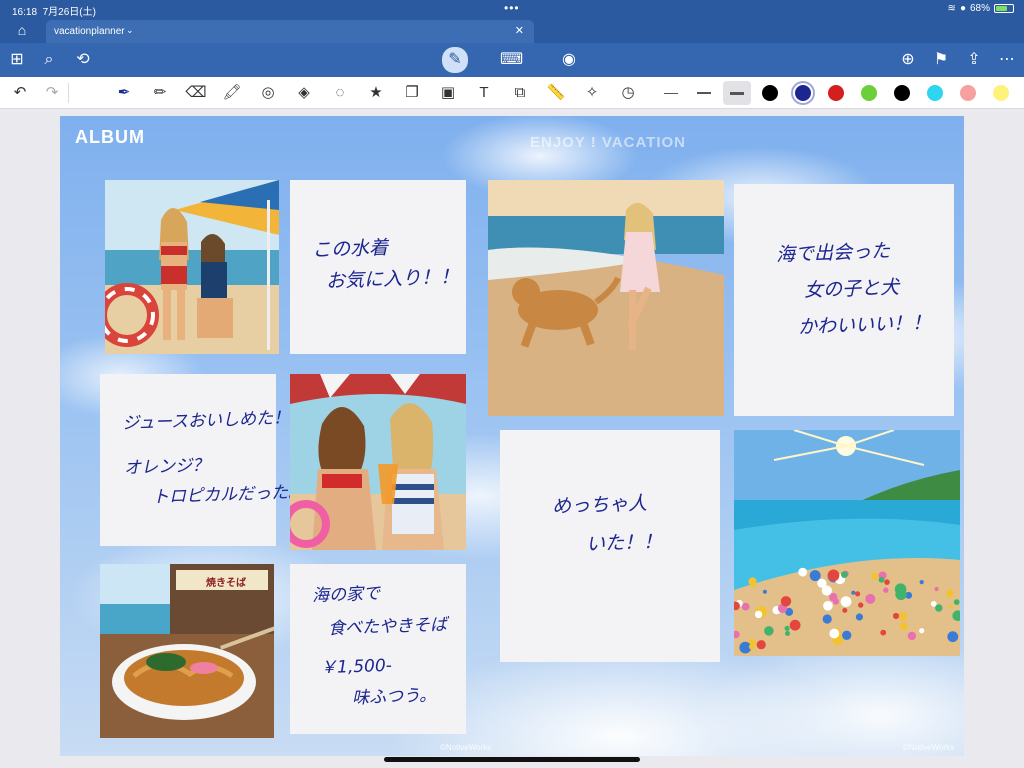 The image size is (1024, 768). I want to click on grid-icon: ⊞, so click(17, 60).